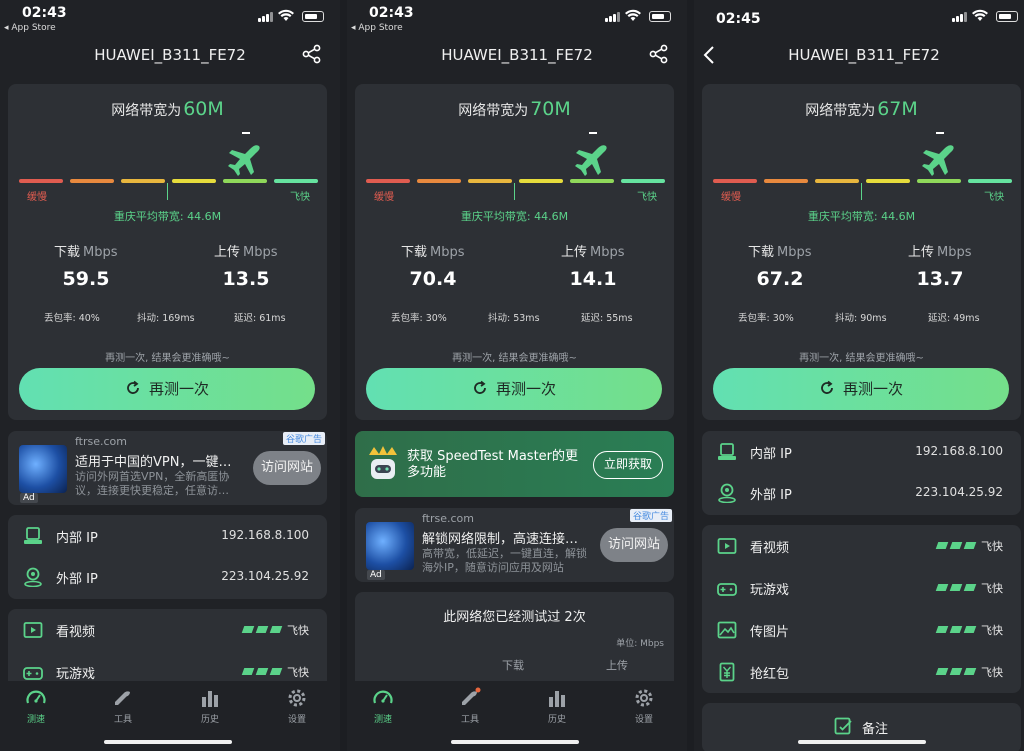 The width and height of the screenshot is (1024, 751). I want to click on location-pin-icon, so click(727, 493).